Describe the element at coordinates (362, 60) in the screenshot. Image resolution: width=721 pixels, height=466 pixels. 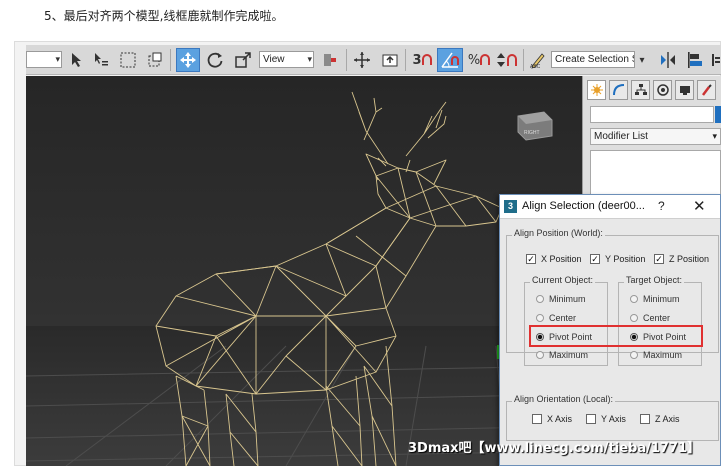
I see `manipulate-icon` at that location.